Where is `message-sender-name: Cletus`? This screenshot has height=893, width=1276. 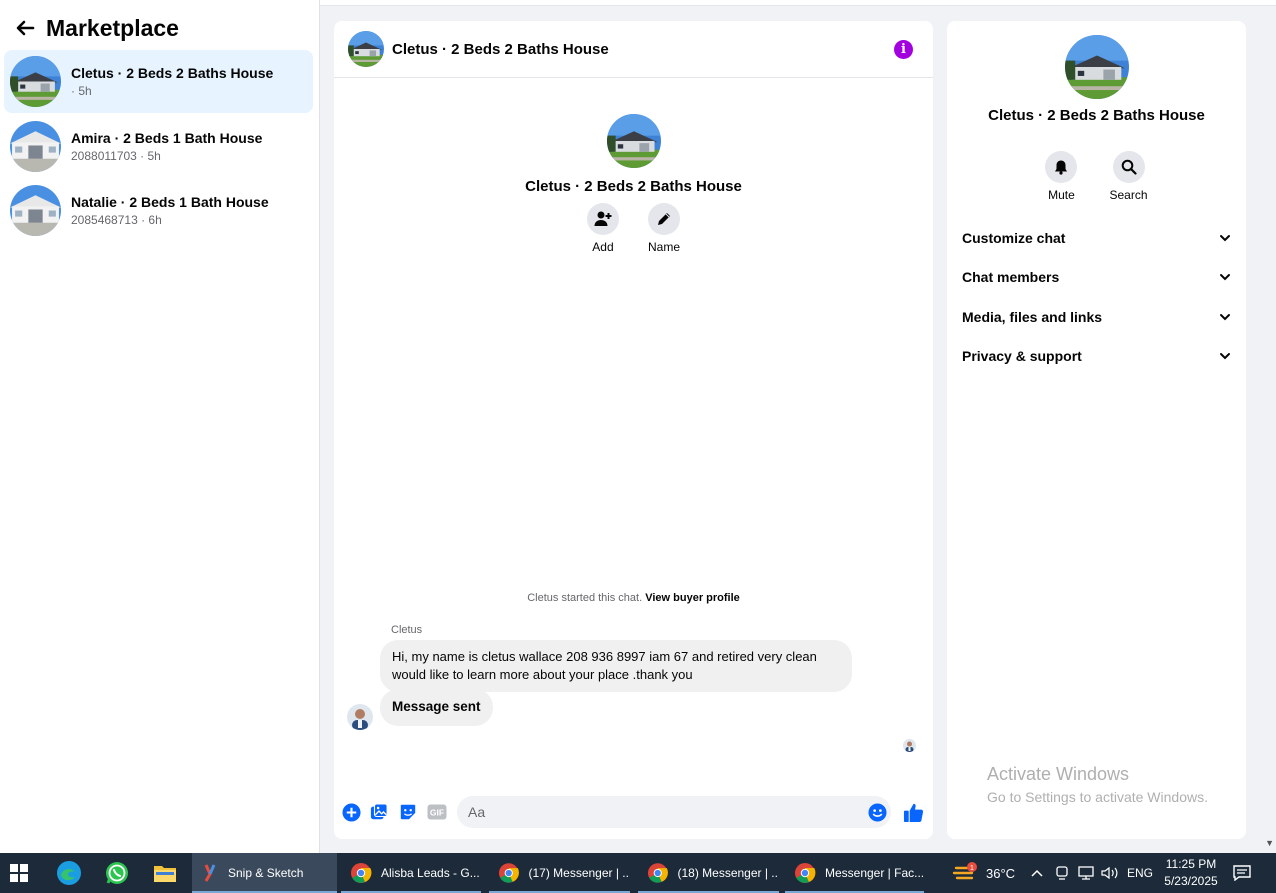 message-sender-name: Cletus is located at coordinates (407, 630).